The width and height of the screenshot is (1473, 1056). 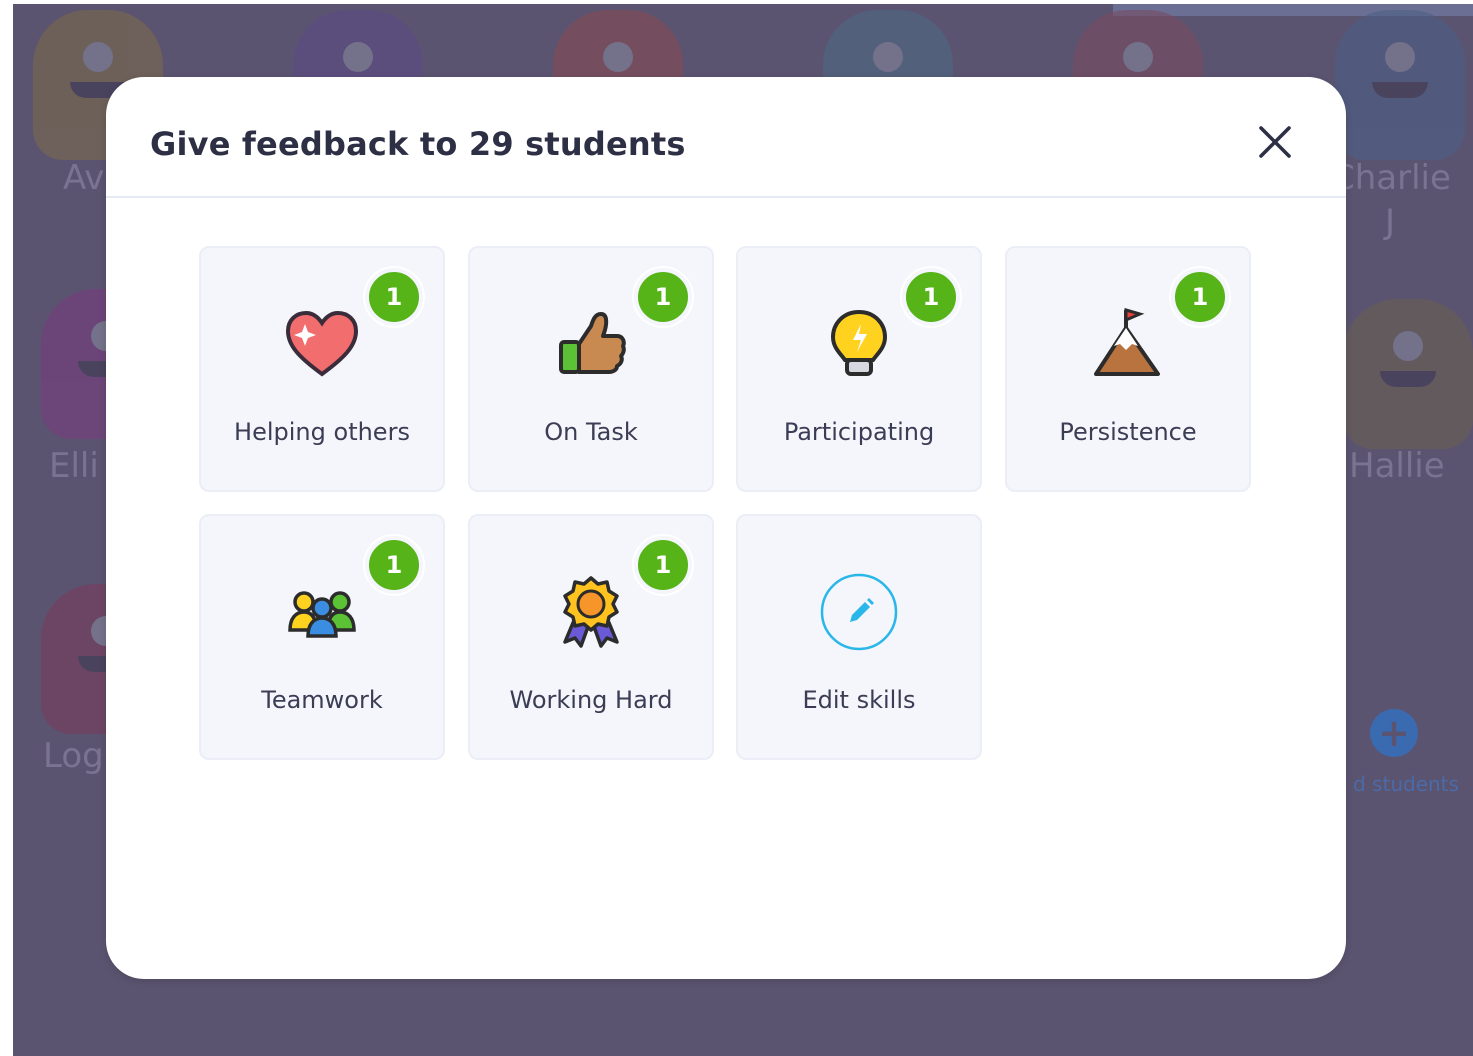 I want to click on skill-tile-teamwork: Teamwork 1, so click(x=322, y=637).